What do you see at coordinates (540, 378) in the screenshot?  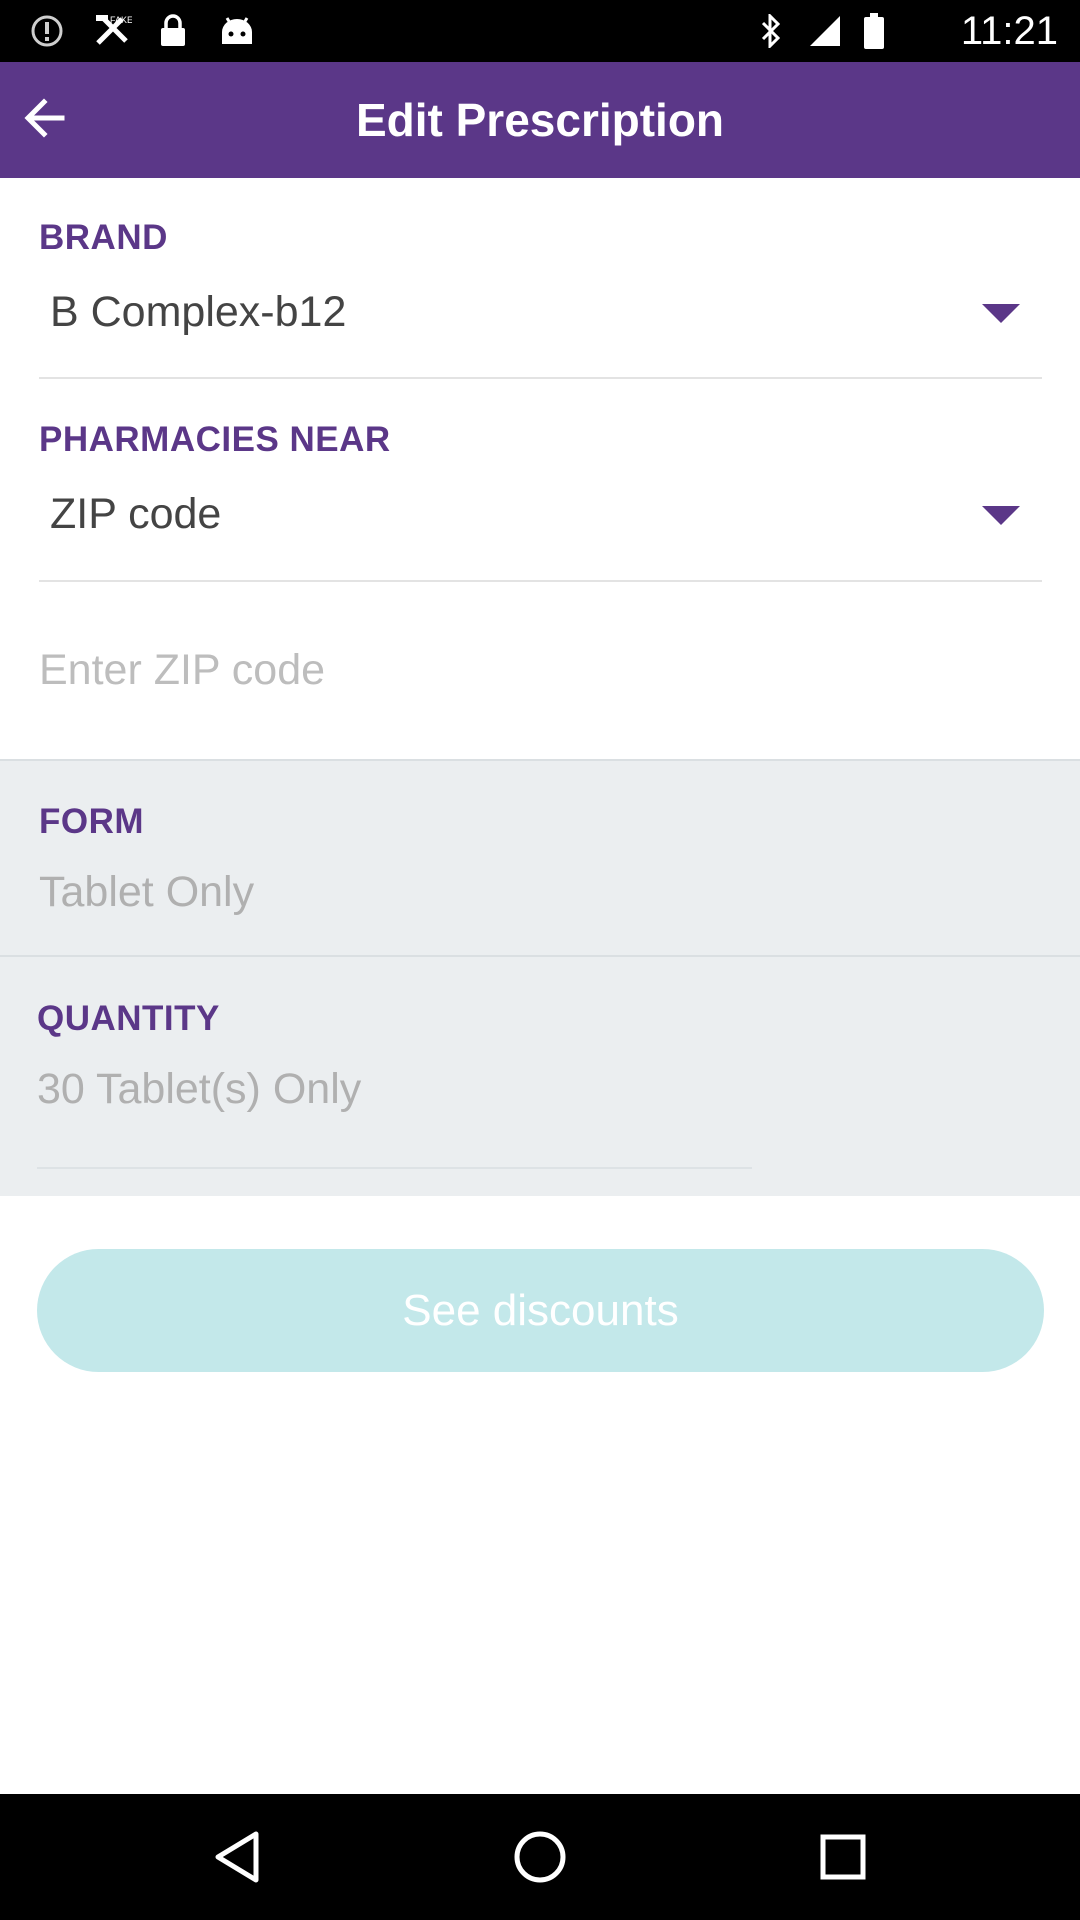 I see `brand-divider` at bounding box center [540, 378].